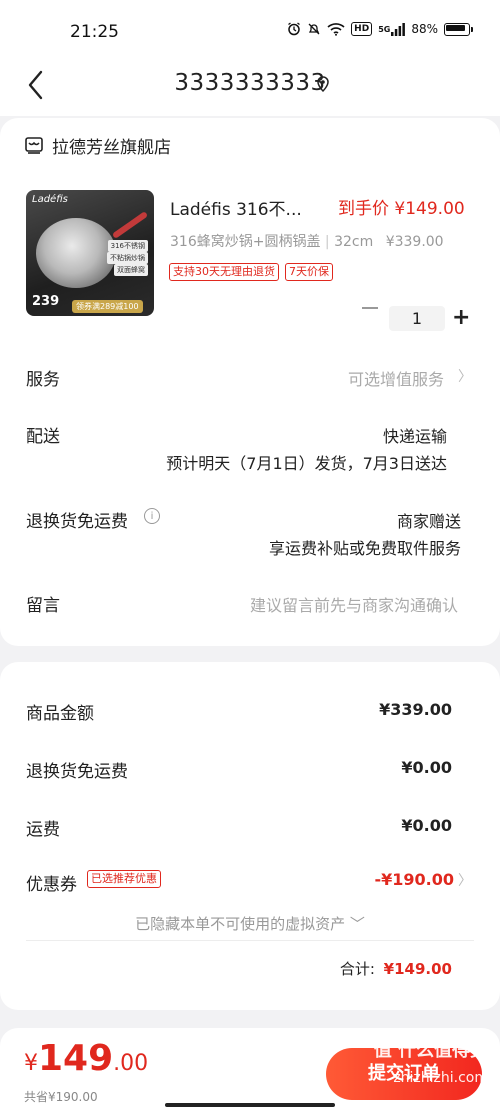 Image resolution: width=500 pixels, height=1111 pixels. I want to click on spec-name: 316蜂窝炒锅+圆柄锅盖, so click(245, 242).